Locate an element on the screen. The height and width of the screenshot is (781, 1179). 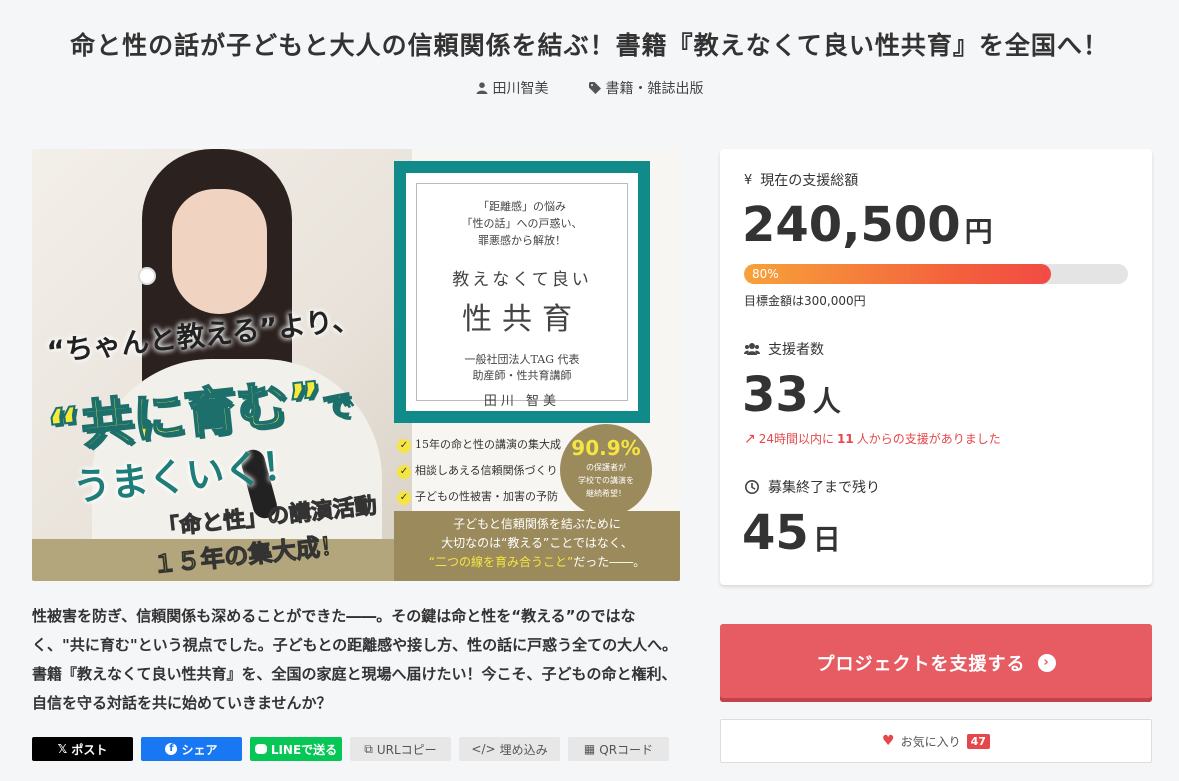
remaining-label-row: 募集終了まで残り is located at coordinates (812, 487).